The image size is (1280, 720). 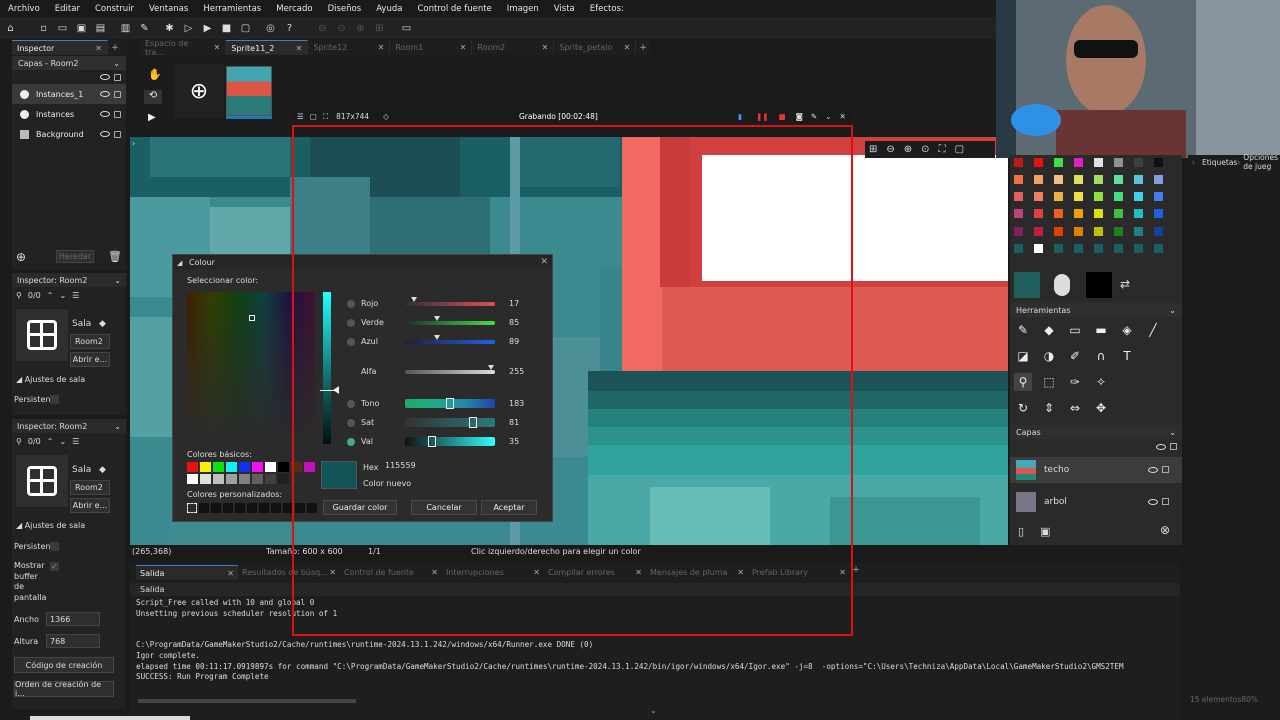 What do you see at coordinates (24, 9) in the screenshot?
I see `menu-item: Archivo` at bounding box center [24, 9].